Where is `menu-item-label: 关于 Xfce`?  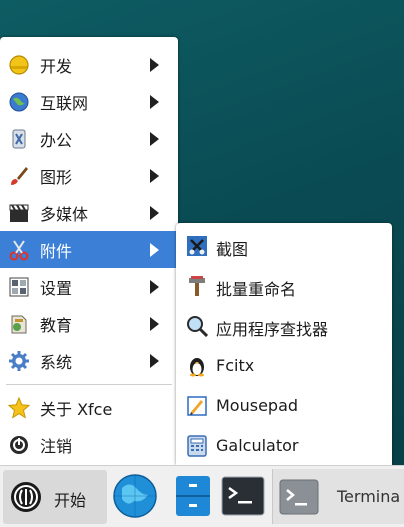 menu-item-label: 关于 Xfce is located at coordinates (76, 409).